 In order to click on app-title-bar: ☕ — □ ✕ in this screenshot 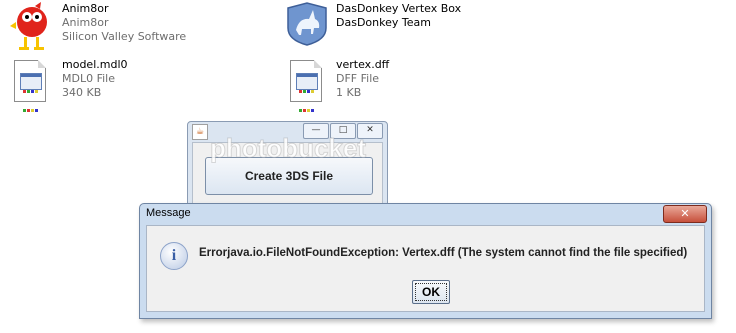, I will do `click(287, 131)`.